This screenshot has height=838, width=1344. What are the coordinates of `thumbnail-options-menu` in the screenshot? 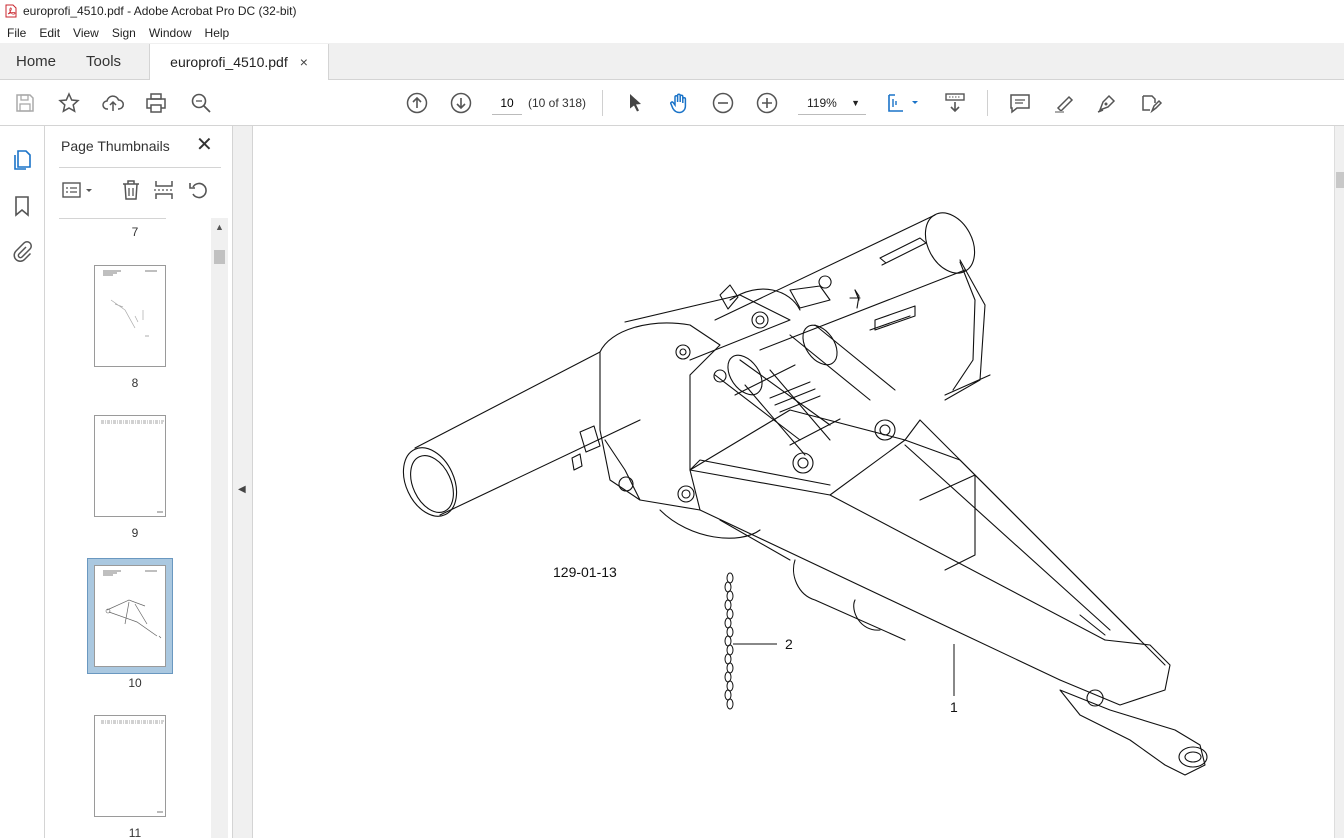 It's located at (78, 190).